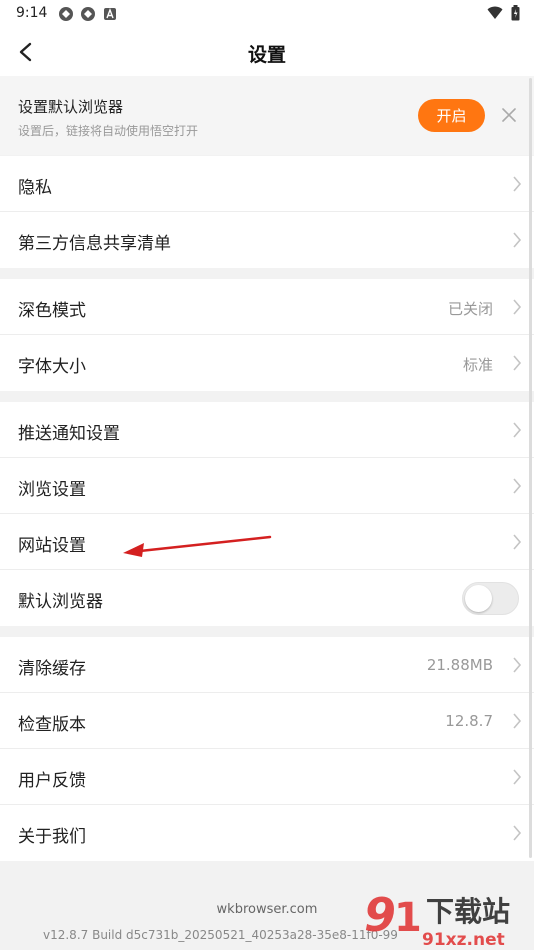 The height and width of the screenshot is (950, 534). What do you see at coordinates (477, 365) in the screenshot?
I see `row-value: 标准` at bounding box center [477, 365].